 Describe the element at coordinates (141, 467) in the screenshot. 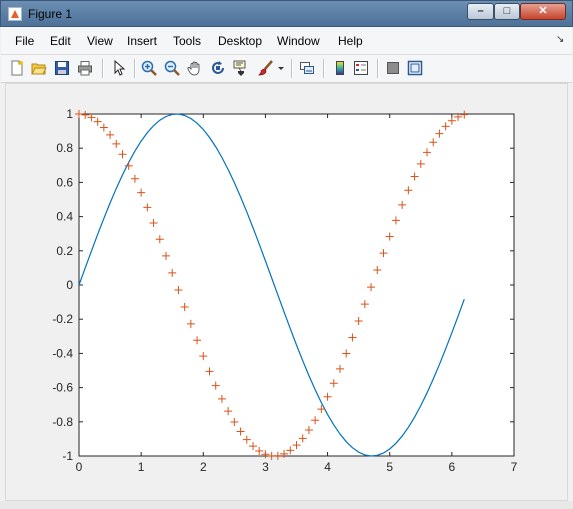

I see `x-tick-label: 1` at that location.